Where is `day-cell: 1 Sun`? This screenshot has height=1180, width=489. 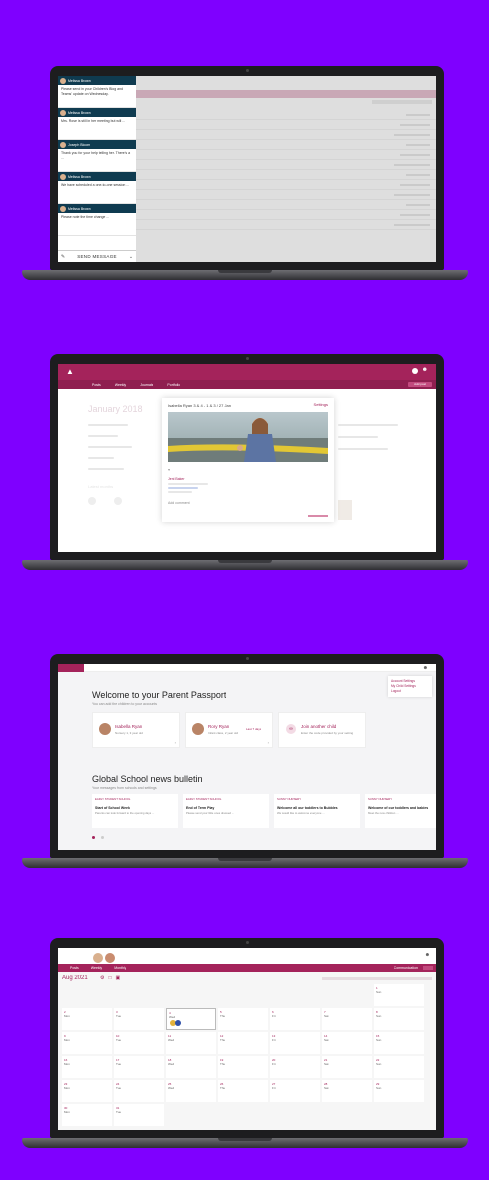 day-cell: 1 Sun is located at coordinates (399, 995).